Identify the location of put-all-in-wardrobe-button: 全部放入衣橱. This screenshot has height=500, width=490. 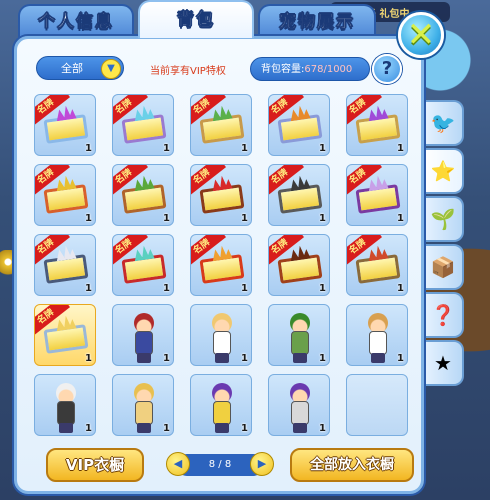
(352, 465).